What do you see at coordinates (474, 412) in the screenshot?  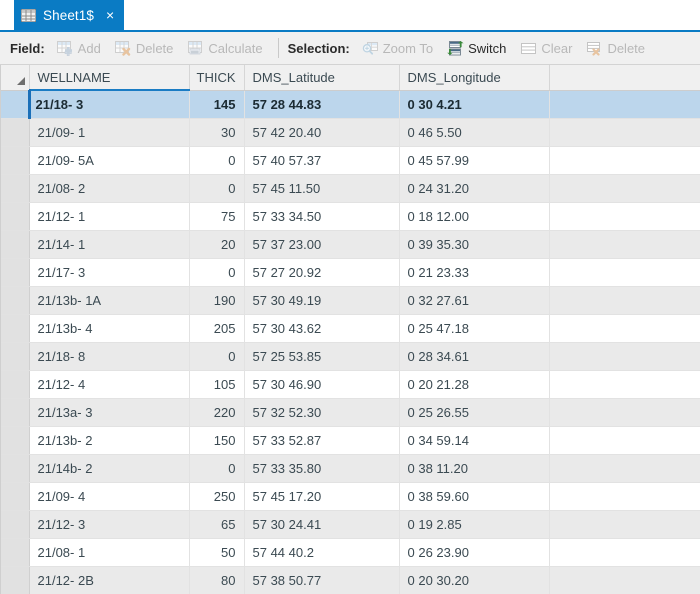 I see `cell-dms-longitude: 0 25 26.55` at bounding box center [474, 412].